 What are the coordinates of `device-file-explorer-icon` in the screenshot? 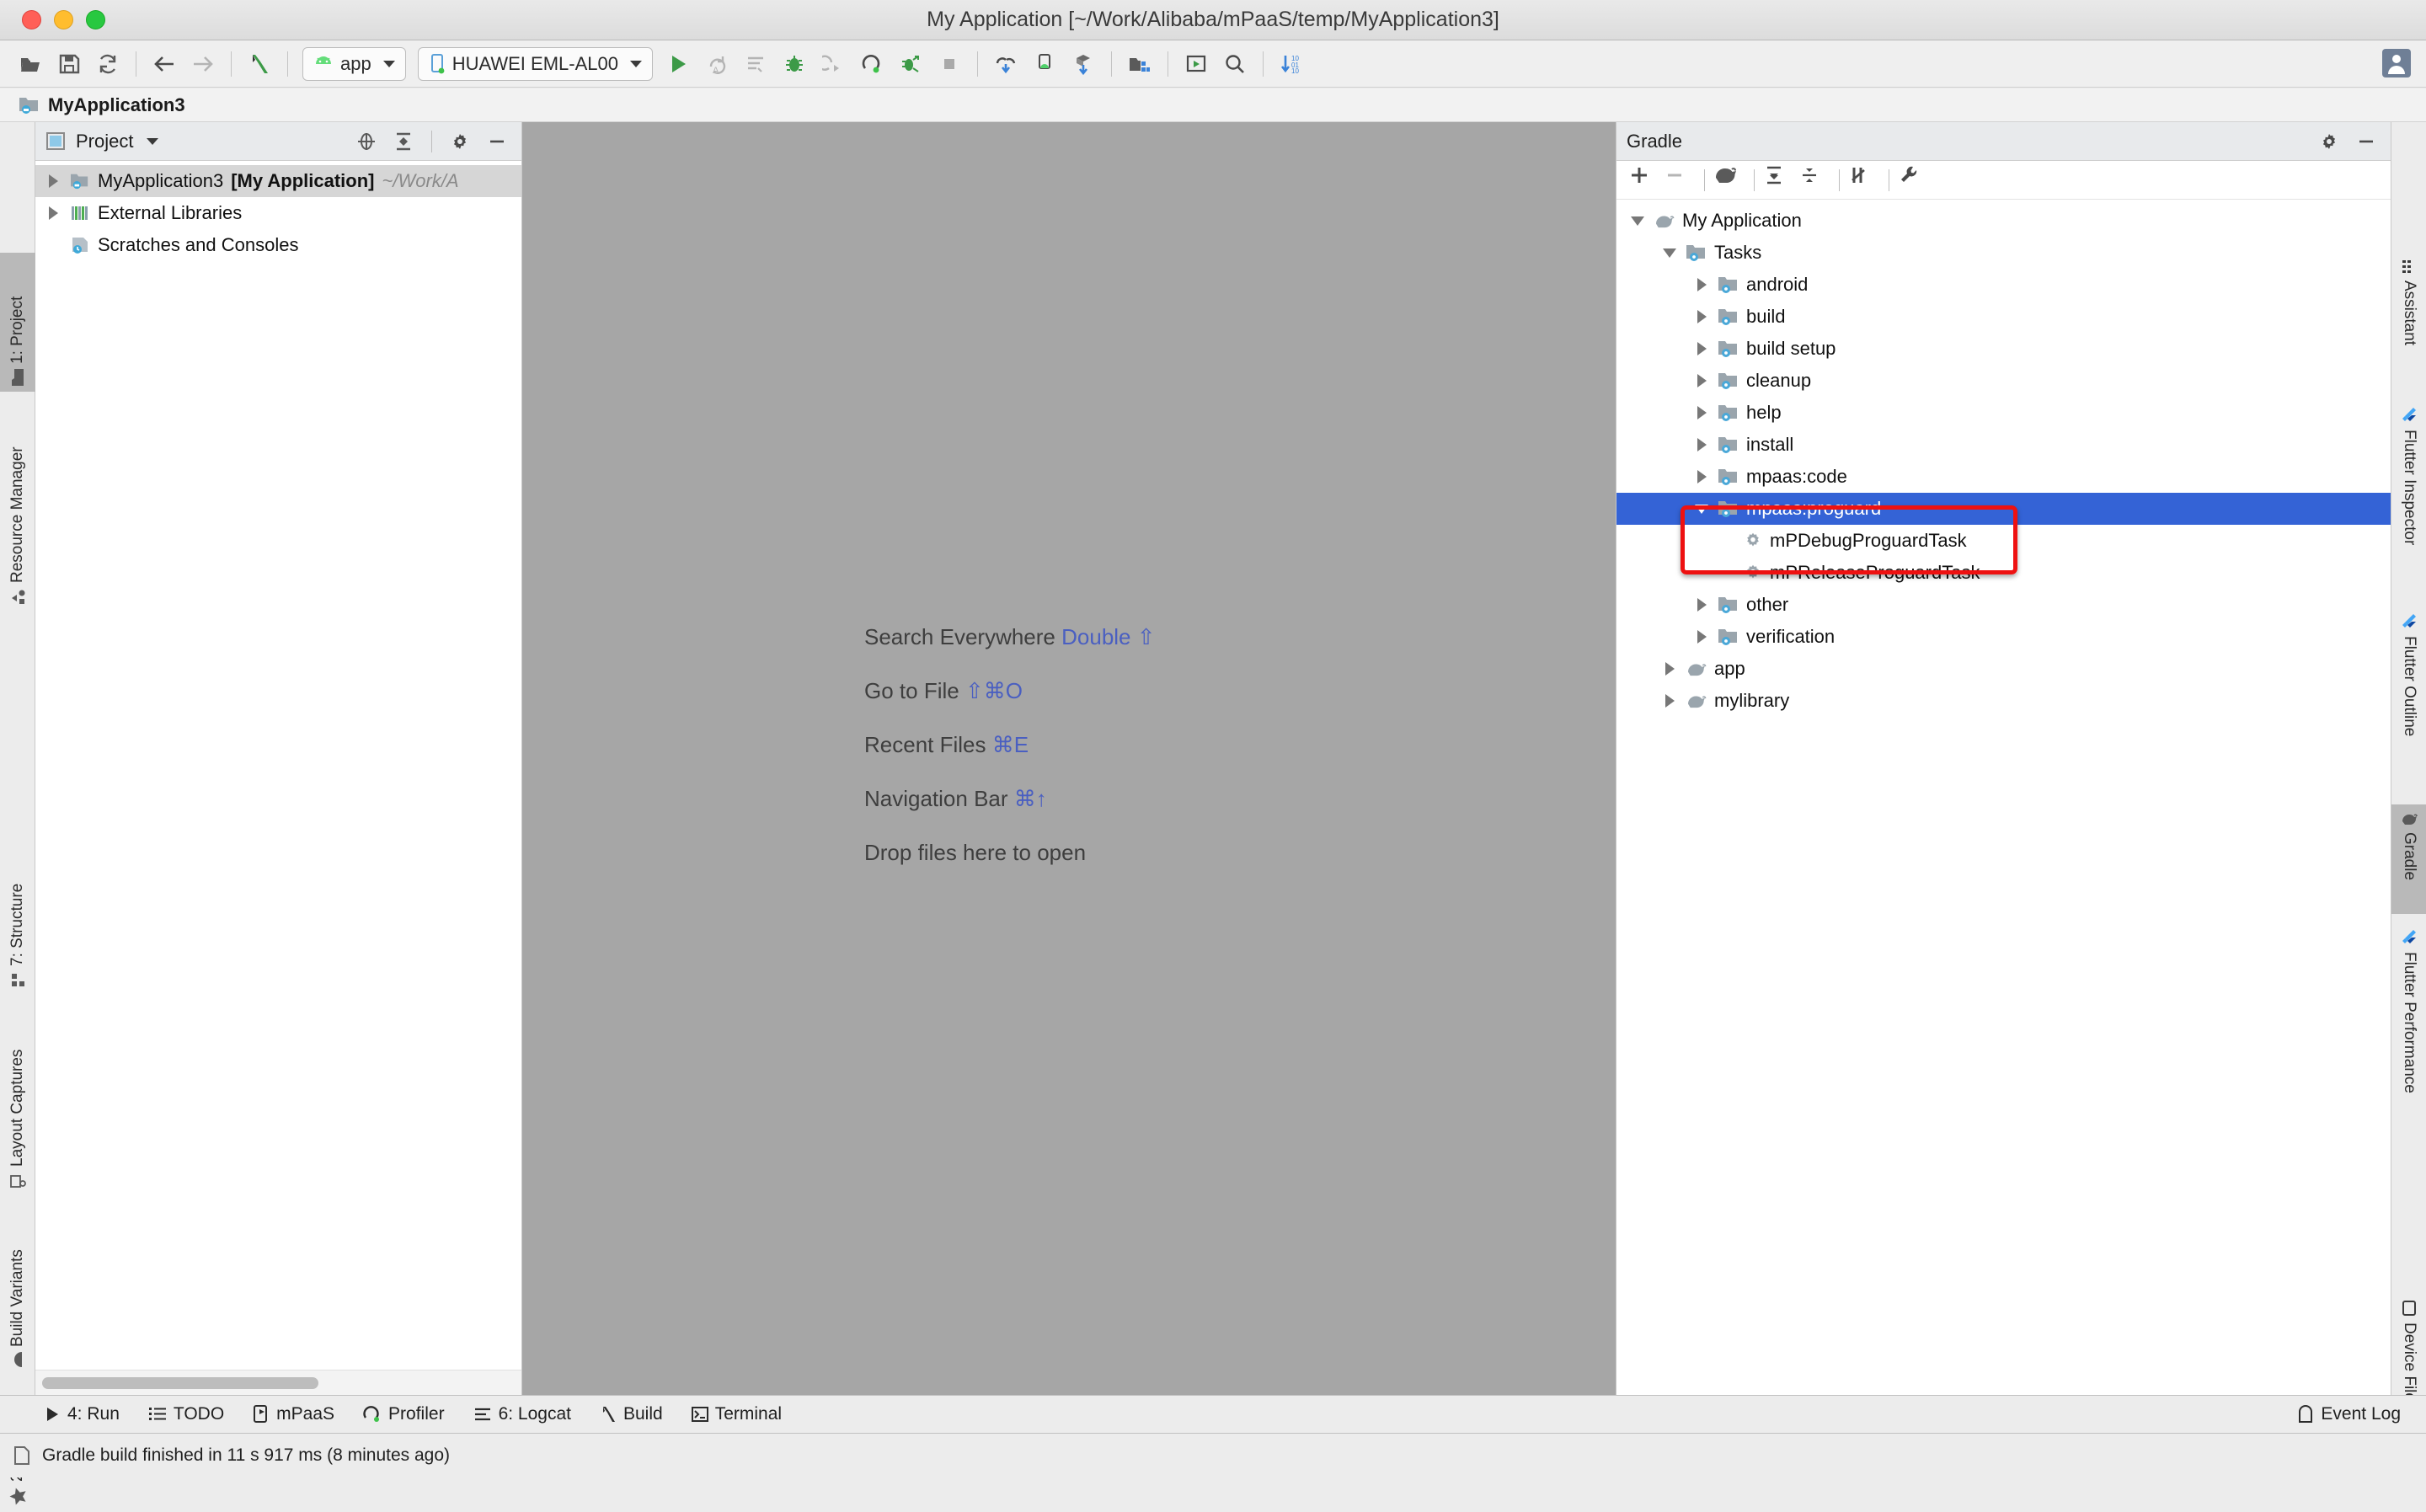 It's located at (2409, 1308).